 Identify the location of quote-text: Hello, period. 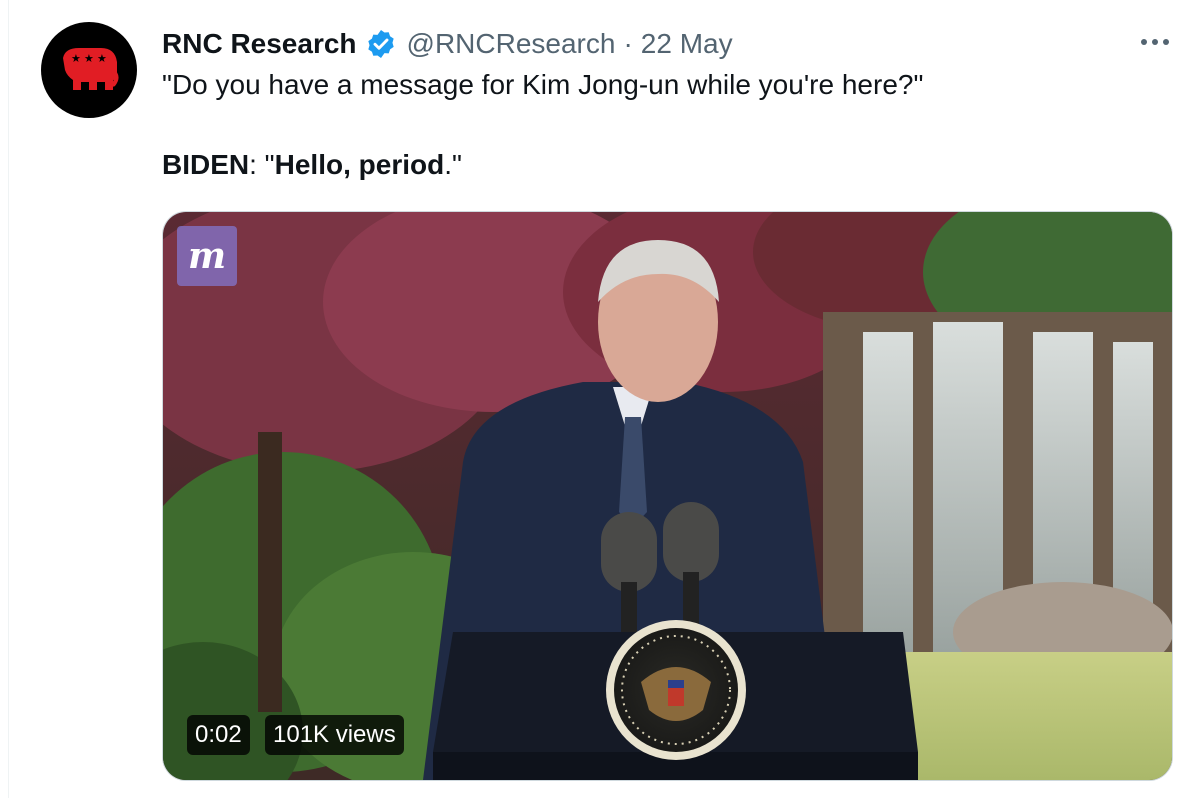
(359, 164).